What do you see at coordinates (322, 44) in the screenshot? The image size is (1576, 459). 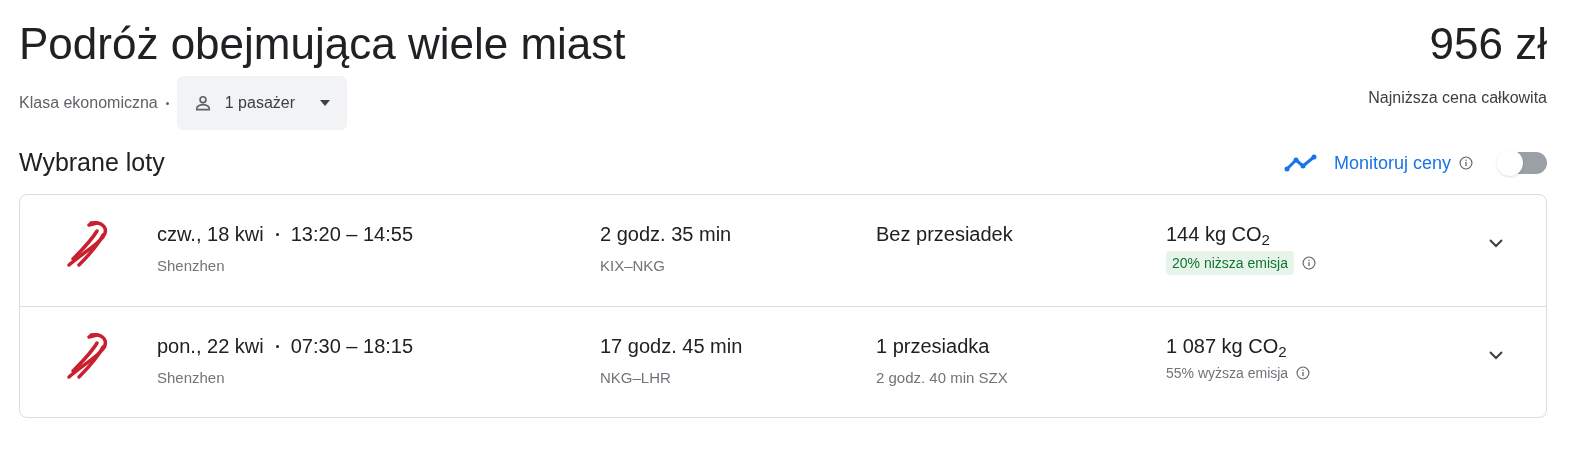 I see `page-title: Podróż obejmująca wiele miast` at bounding box center [322, 44].